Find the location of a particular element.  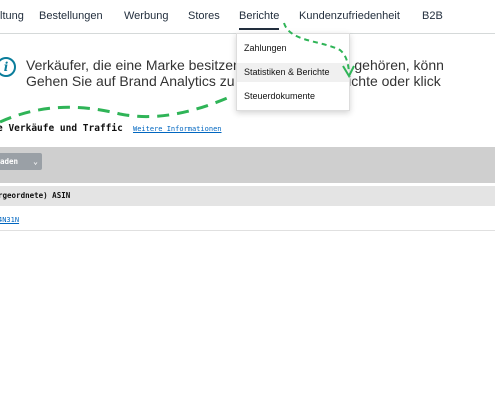

nav-item-bestellungen: Bestellungen is located at coordinates (71, 16).